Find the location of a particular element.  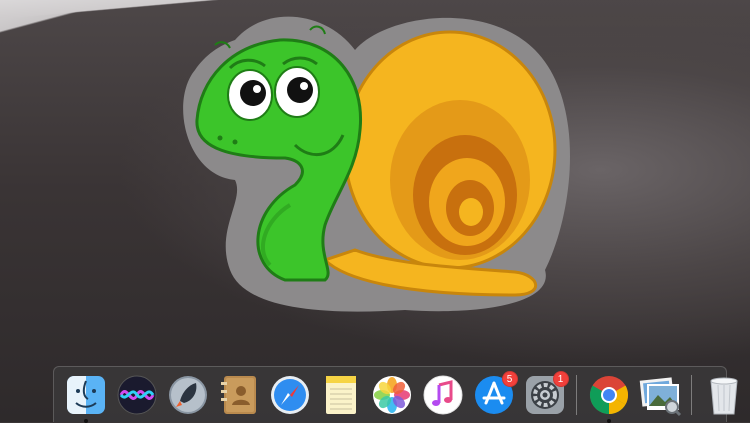

trash-icon is located at coordinates (723, 395).